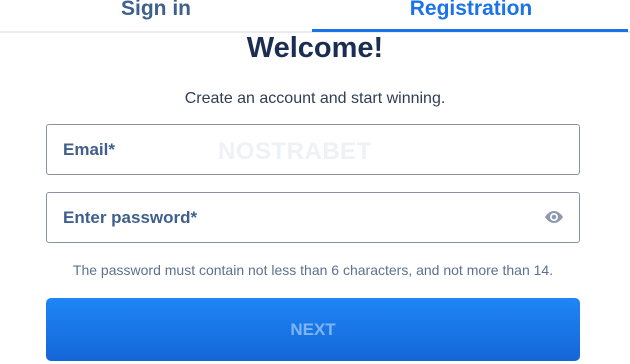 This screenshot has height=364, width=630. I want to click on eye-icon, so click(554, 217).